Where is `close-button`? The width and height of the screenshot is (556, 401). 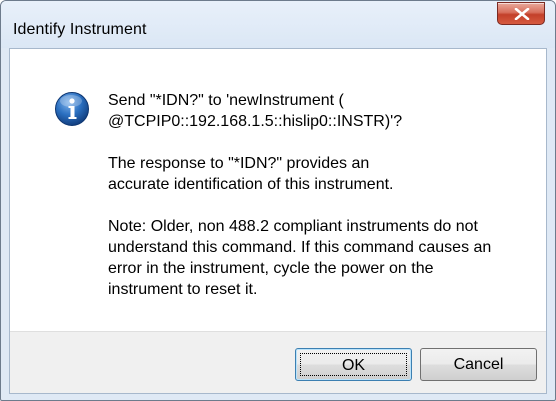
close-button is located at coordinates (521, 13).